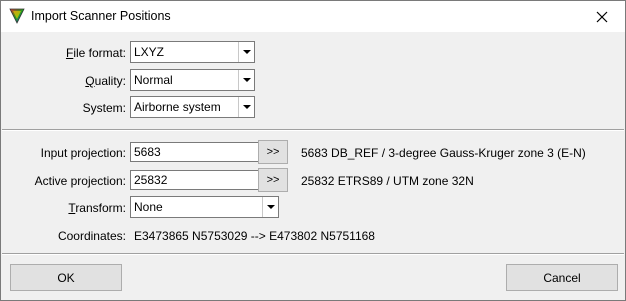  I want to click on file-format-label: File format:, so click(96, 53).